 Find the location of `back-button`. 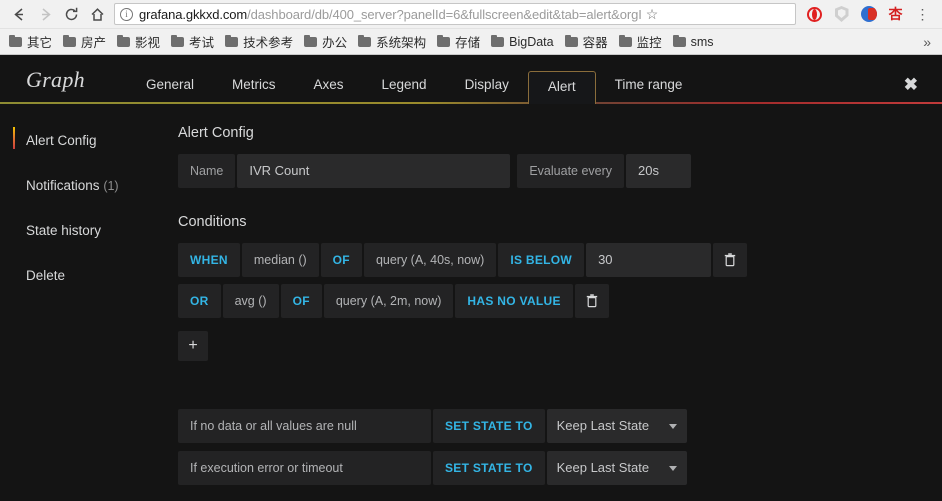

back-button is located at coordinates (19, 14).